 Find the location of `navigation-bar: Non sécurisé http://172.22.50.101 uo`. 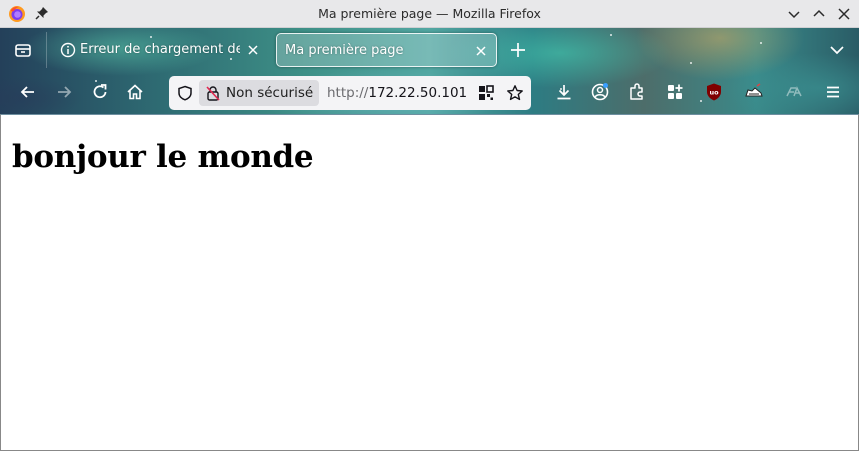

navigation-bar: Non sécurisé http://172.22.50.101 uo is located at coordinates (429, 93).